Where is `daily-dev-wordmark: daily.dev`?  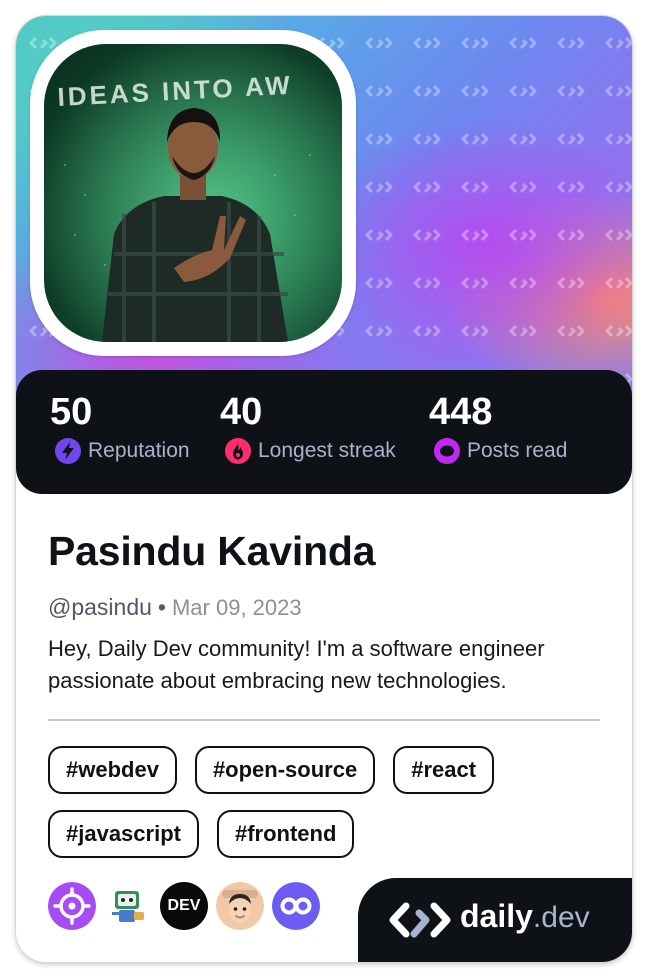
daily-dev-wordmark: daily.dev is located at coordinates (525, 916).